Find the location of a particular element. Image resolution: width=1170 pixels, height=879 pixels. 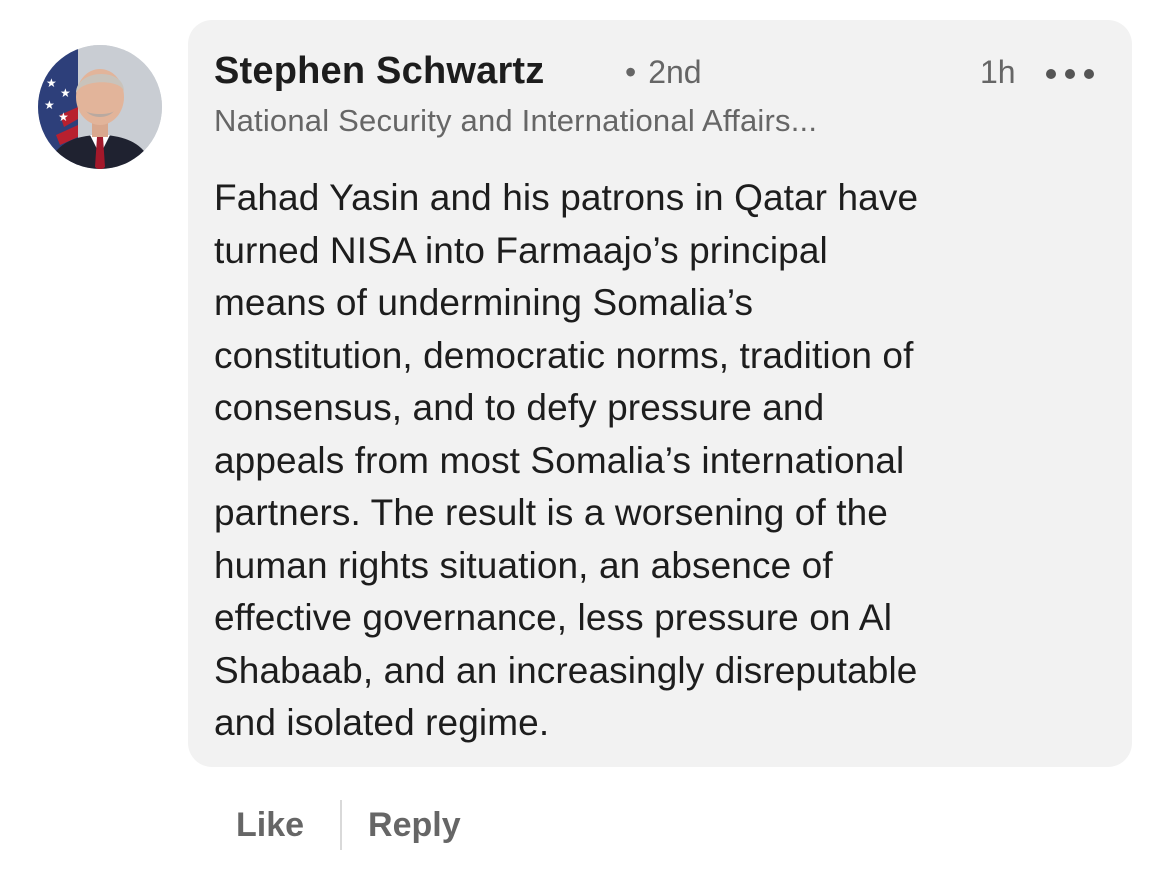

comment-timestamp: 1h is located at coordinates (998, 72).